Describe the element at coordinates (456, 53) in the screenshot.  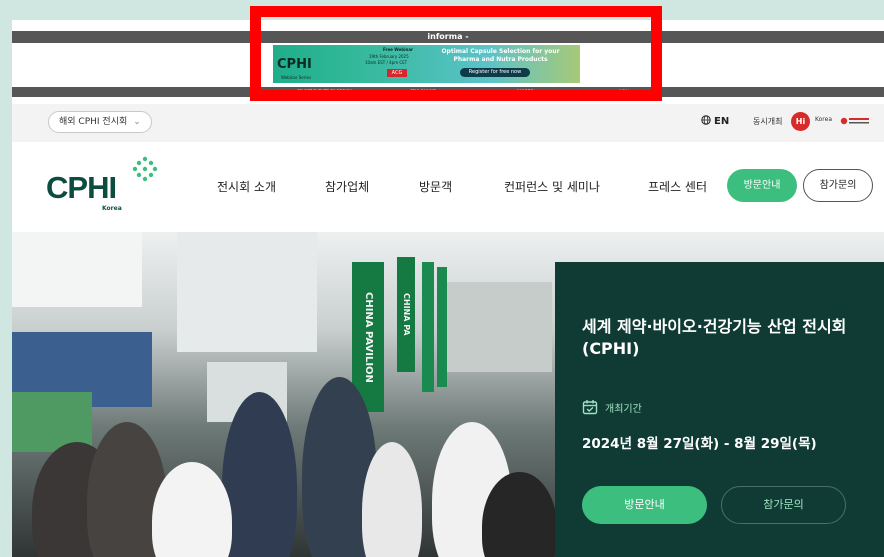
I see `highlight-box` at that location.